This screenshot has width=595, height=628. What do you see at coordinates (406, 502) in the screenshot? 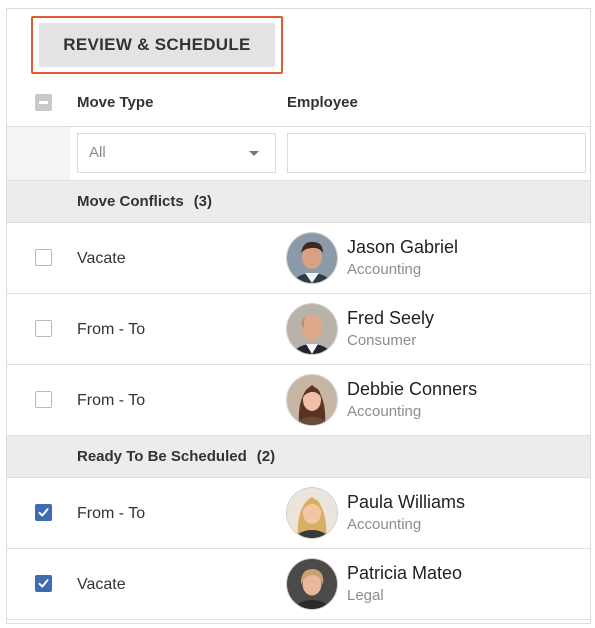
I see `employee-name: Paula Williams` at bounding box center [406, 502].